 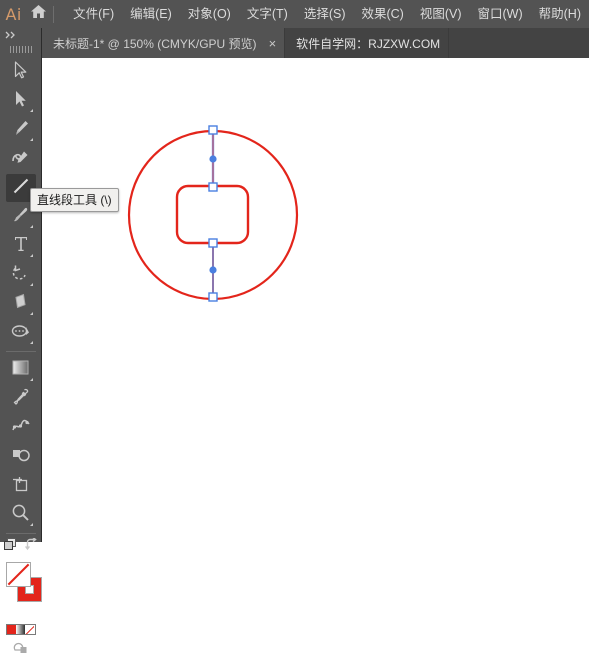 I want to click on artboard-icon, so click(x=20, y=486).